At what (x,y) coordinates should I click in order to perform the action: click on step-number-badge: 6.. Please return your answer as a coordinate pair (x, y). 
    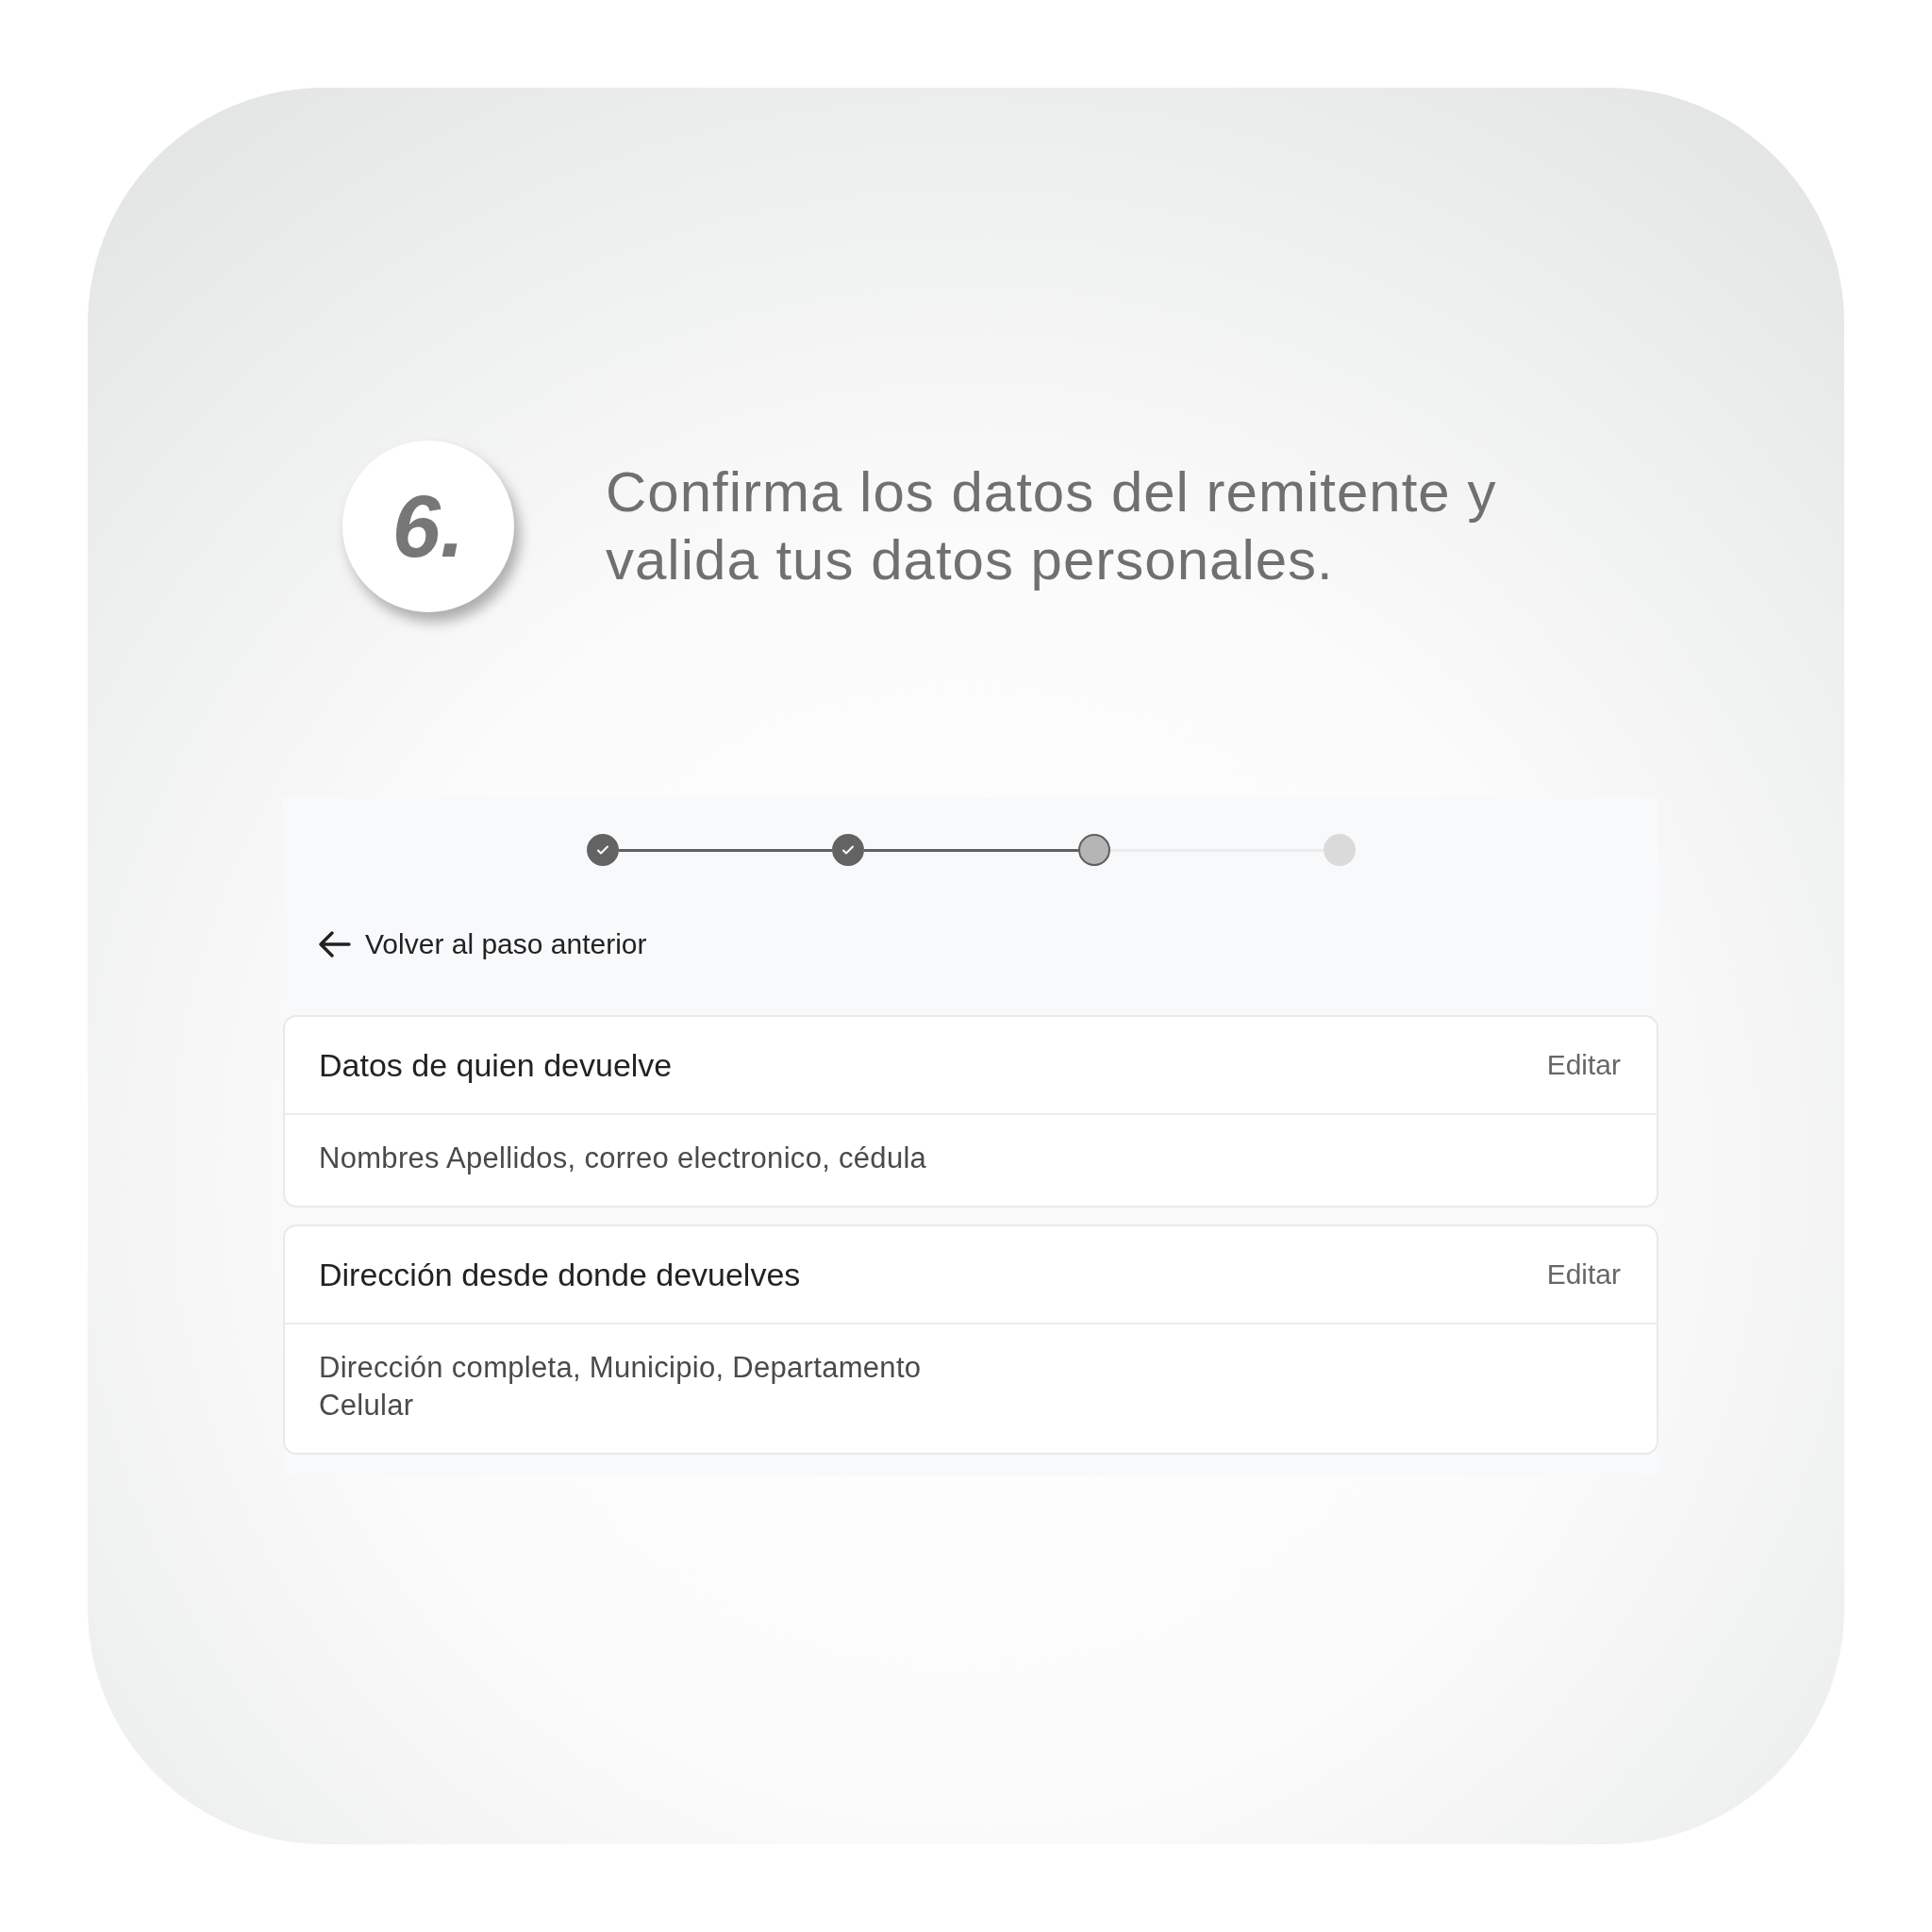
    Looking at the image, I should click on (428, 526).